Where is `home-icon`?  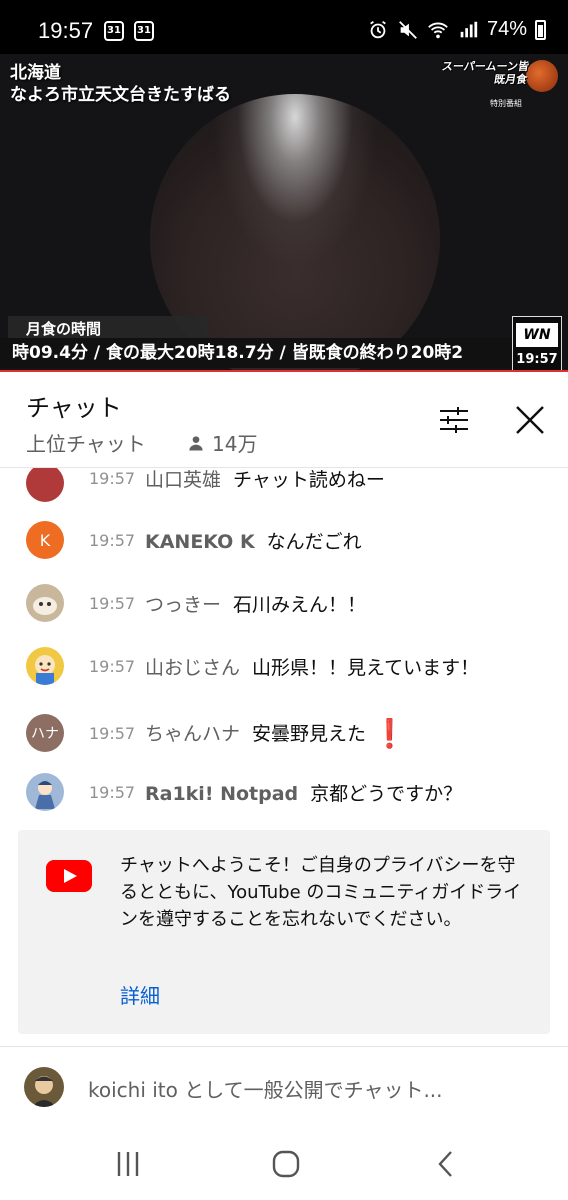
home-icon is located at coordinates (286, 1164).